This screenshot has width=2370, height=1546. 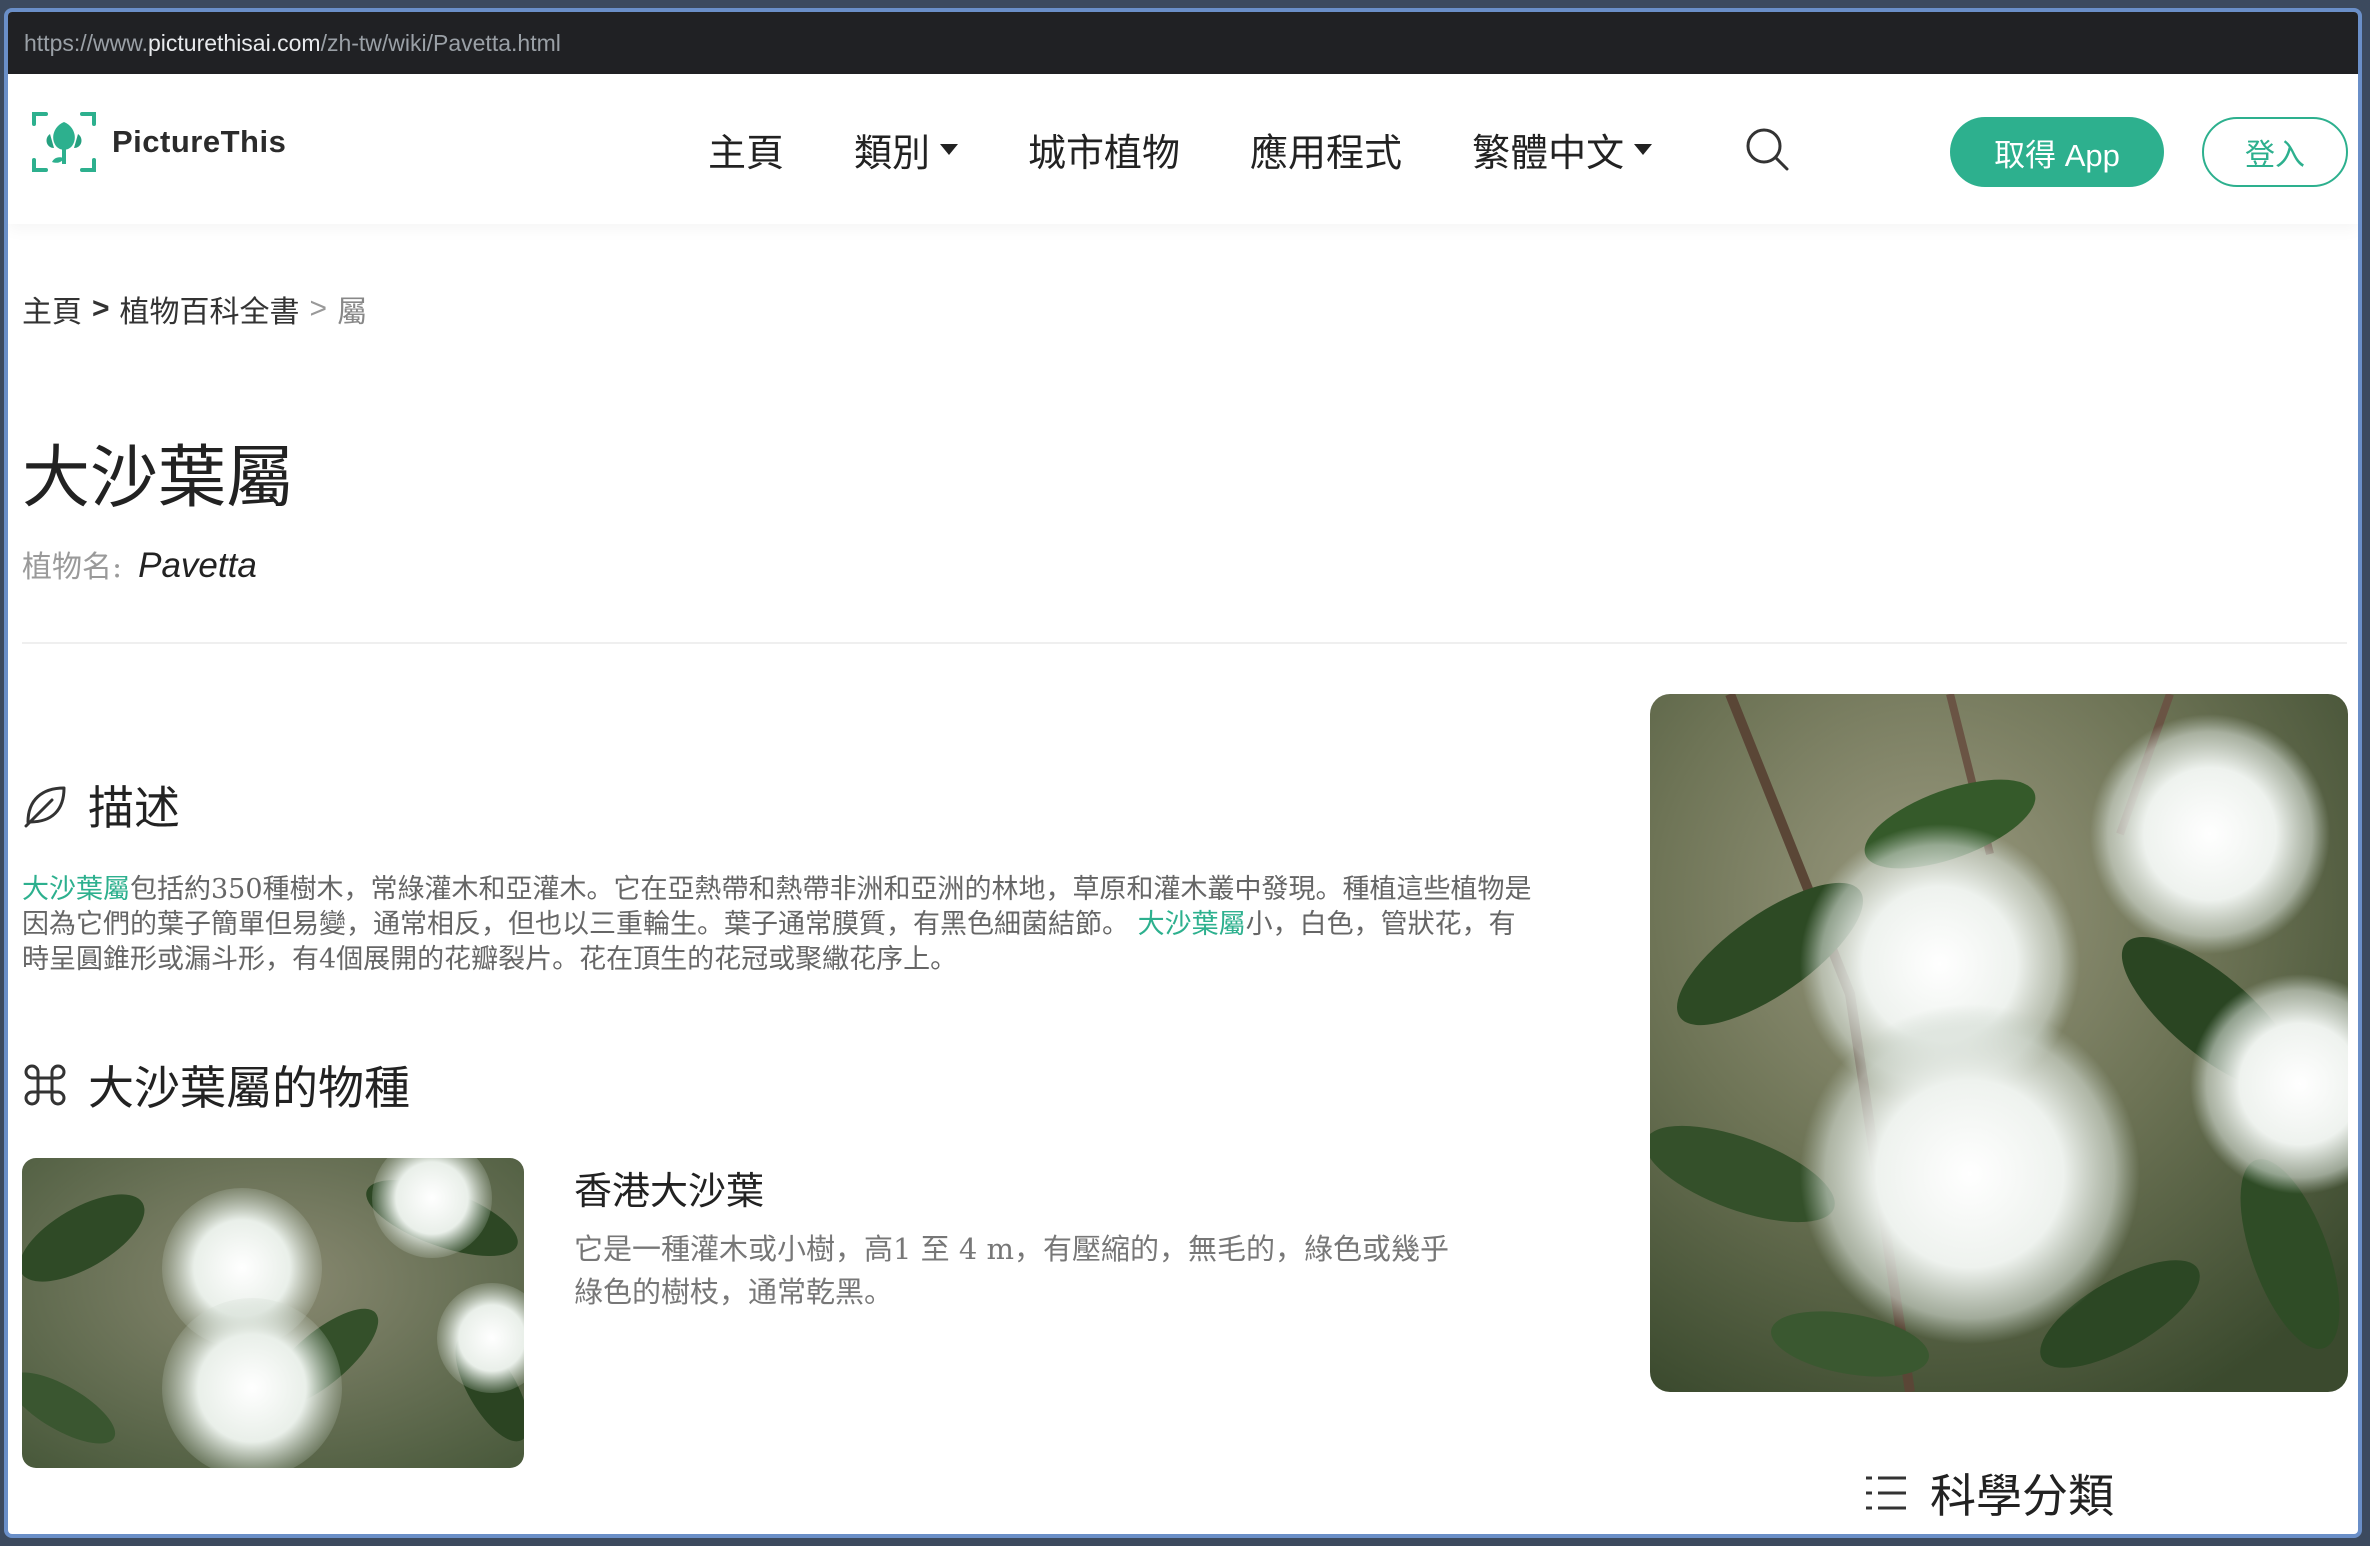 I want to click on list-icon, so click(x=1886, y=1493).